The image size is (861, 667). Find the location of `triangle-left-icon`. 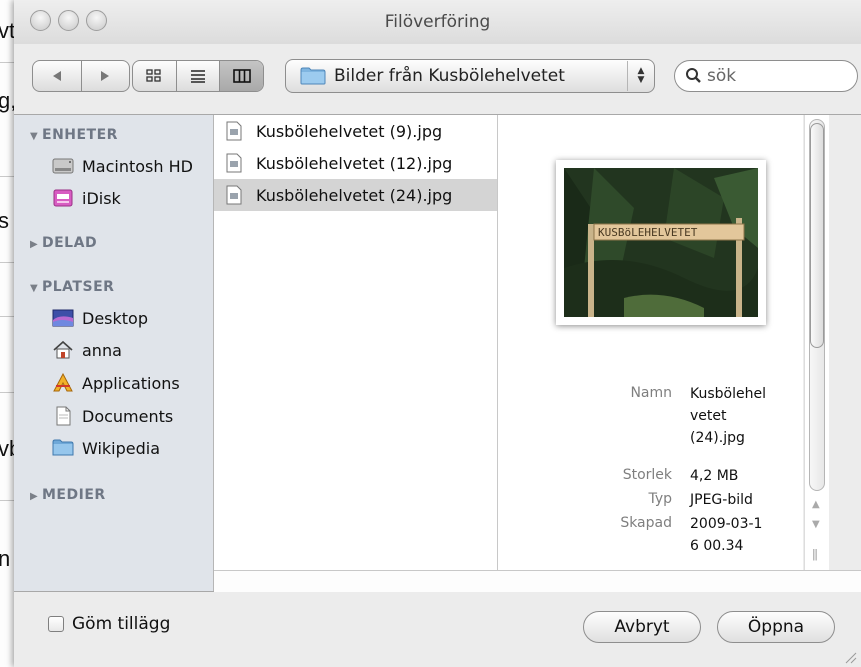

triangle-left-icon is located at coordinates (56, 76).